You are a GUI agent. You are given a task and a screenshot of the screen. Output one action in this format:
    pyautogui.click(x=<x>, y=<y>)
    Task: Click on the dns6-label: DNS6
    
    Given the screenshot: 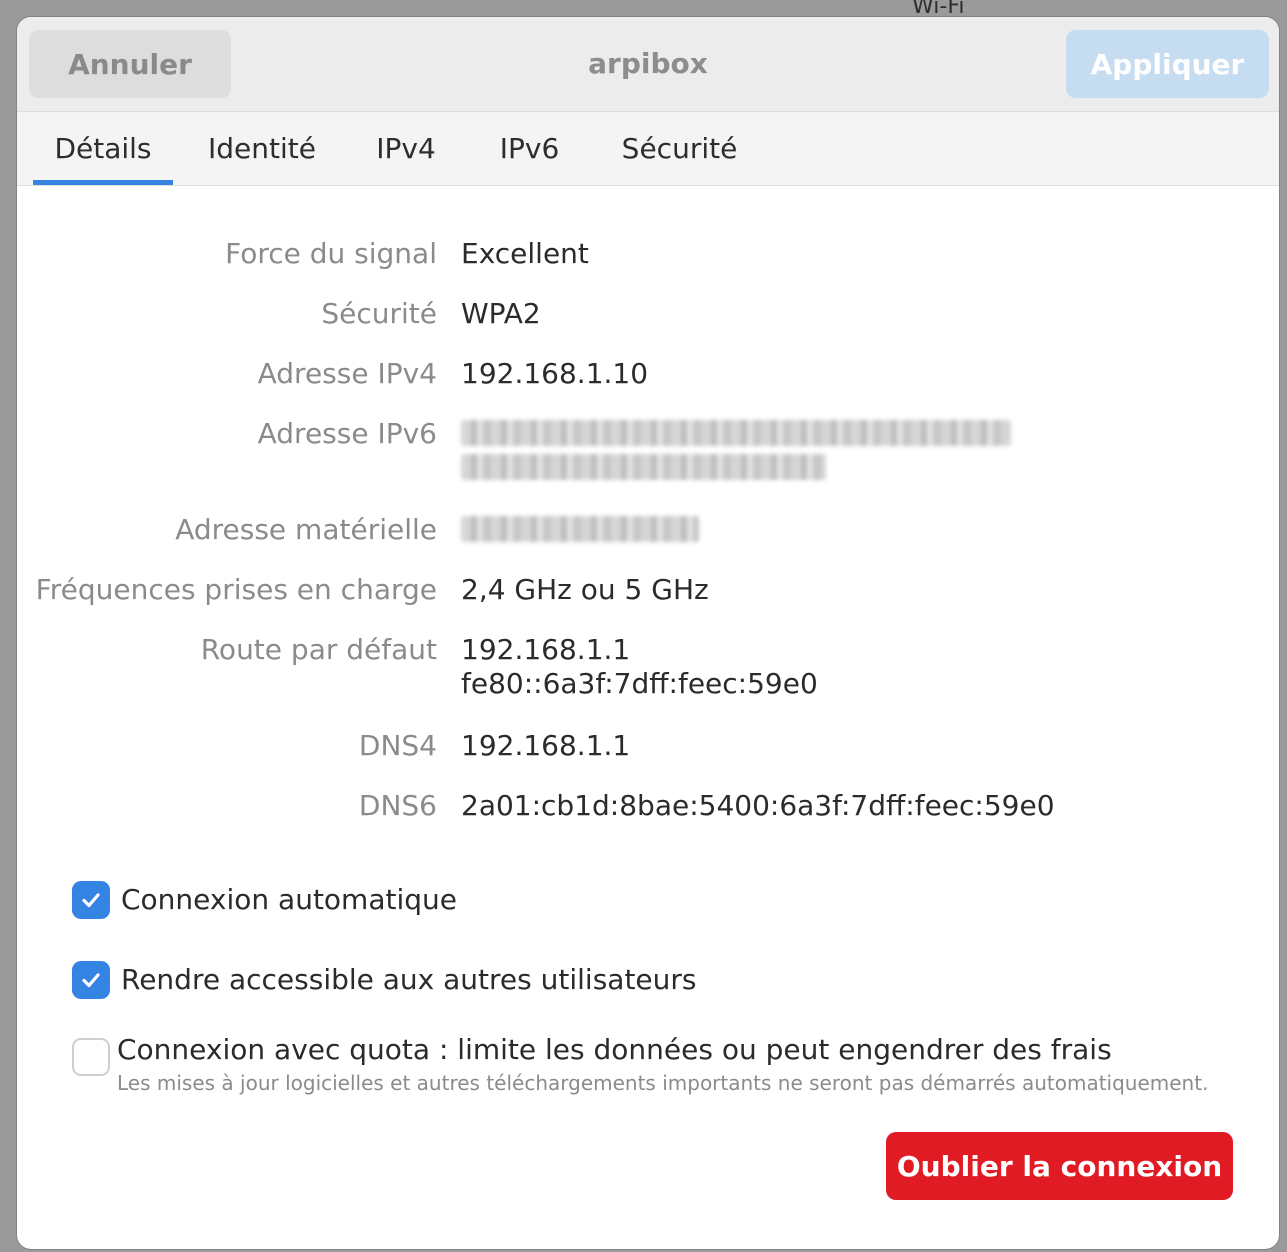 What is the action you would take?
    pyautogui.click(x=397, y=805)
    